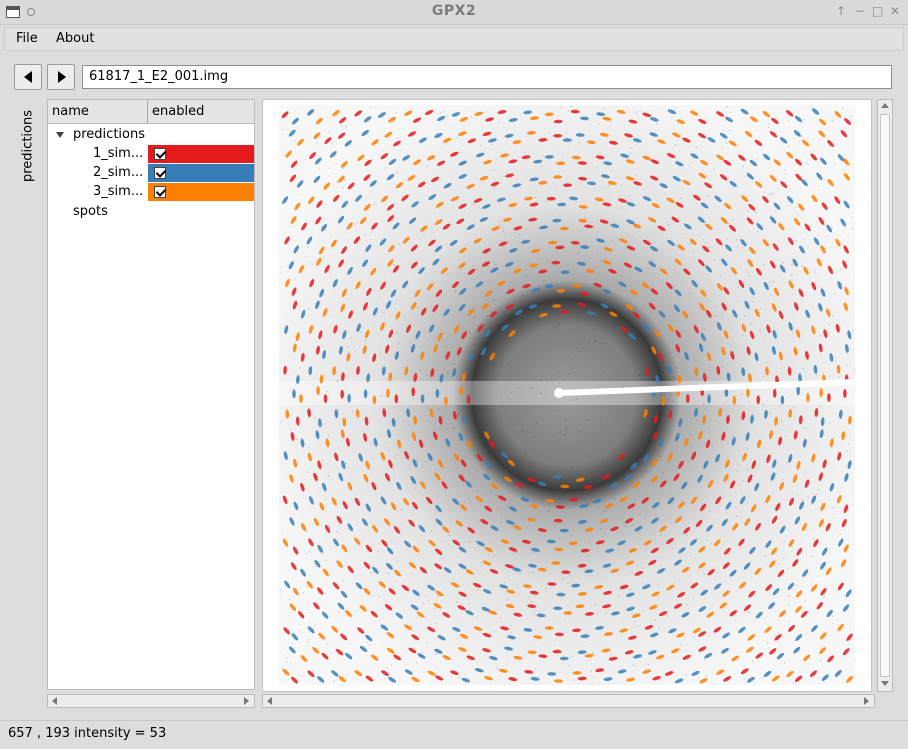 The width and height of the screenshot is (908, 749). Describe the element at coordinates (201, 154) in the screenshot. I see `color-swatch-red` at that location.